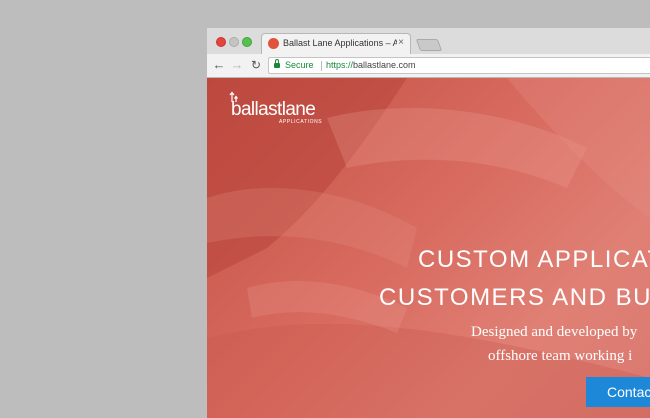 The image size is (650, 418). Describe the element at coordinates (340, 65) in the screenshot. I see `url-scheme: https://` at that location.